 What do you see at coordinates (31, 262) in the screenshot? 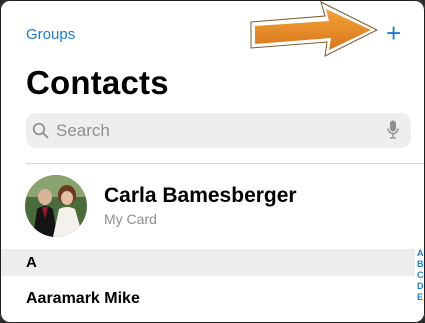
I see `section-letter: A` at bounding box center [31, 262].